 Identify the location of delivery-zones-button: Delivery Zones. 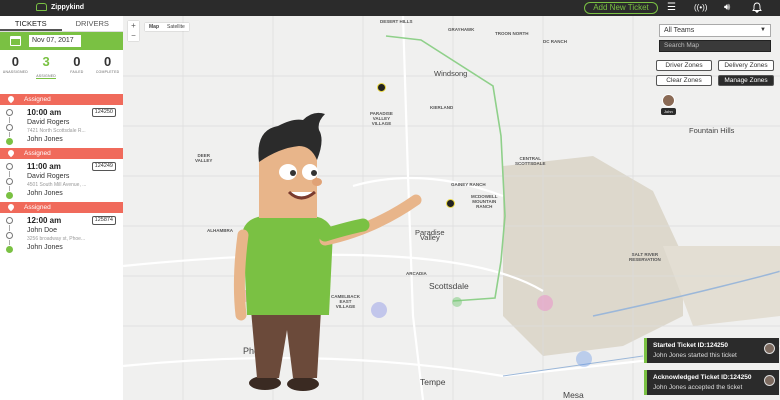
(746, 65).